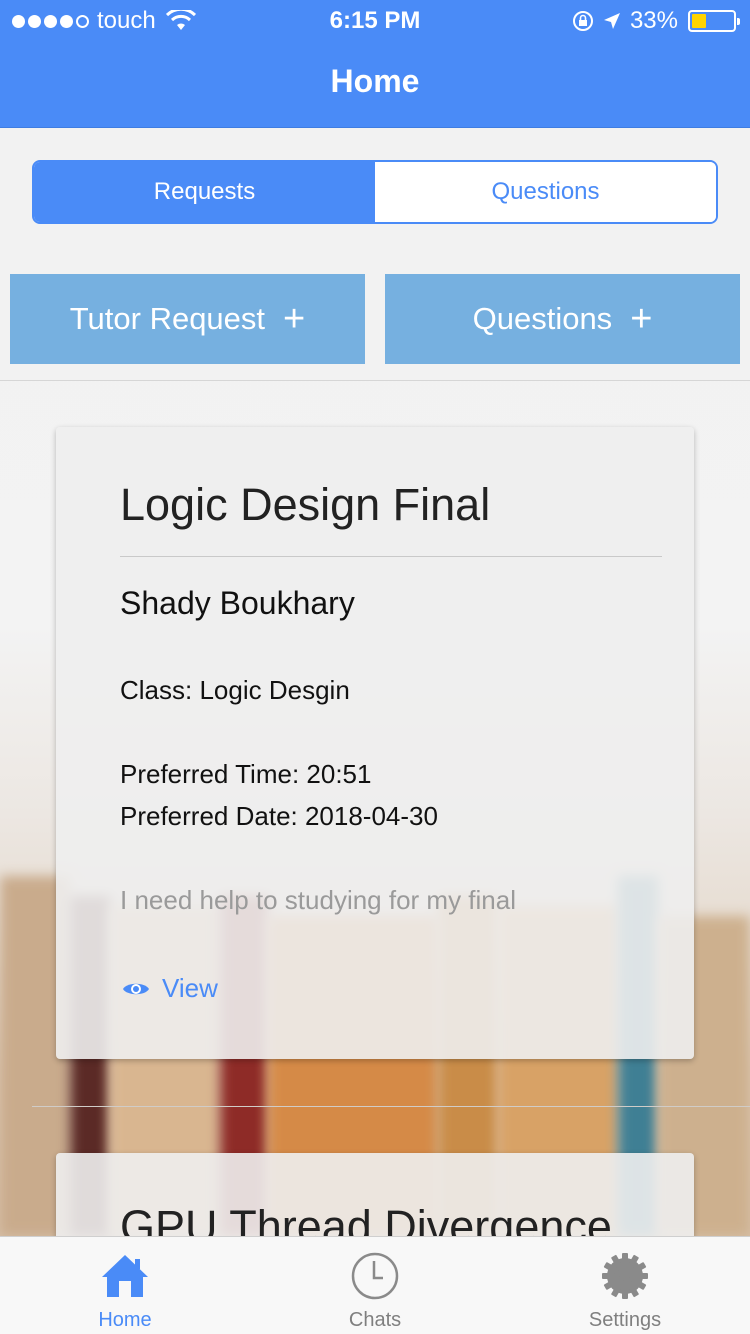 This screenshot has height=1334, width=750. What do you see at coordinates (375, 1320) in the screenshot?
I see `tab-chats-label: Chats` at bounding box center [375, 1320].